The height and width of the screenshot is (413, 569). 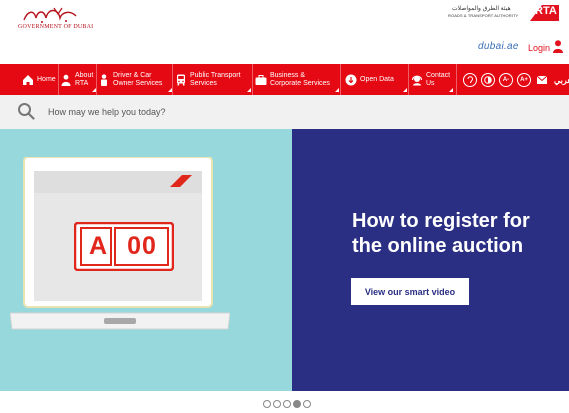 I want to click on carousel-pagination, so click(x=287, y=405).